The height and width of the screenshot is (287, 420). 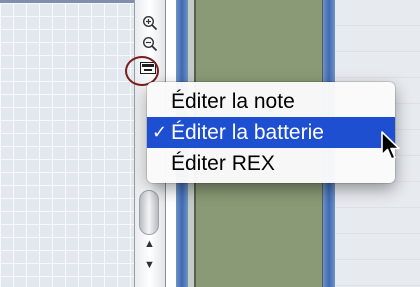 I want to click on menu-item-label: Éditer REX, so click(x=223, y=163).